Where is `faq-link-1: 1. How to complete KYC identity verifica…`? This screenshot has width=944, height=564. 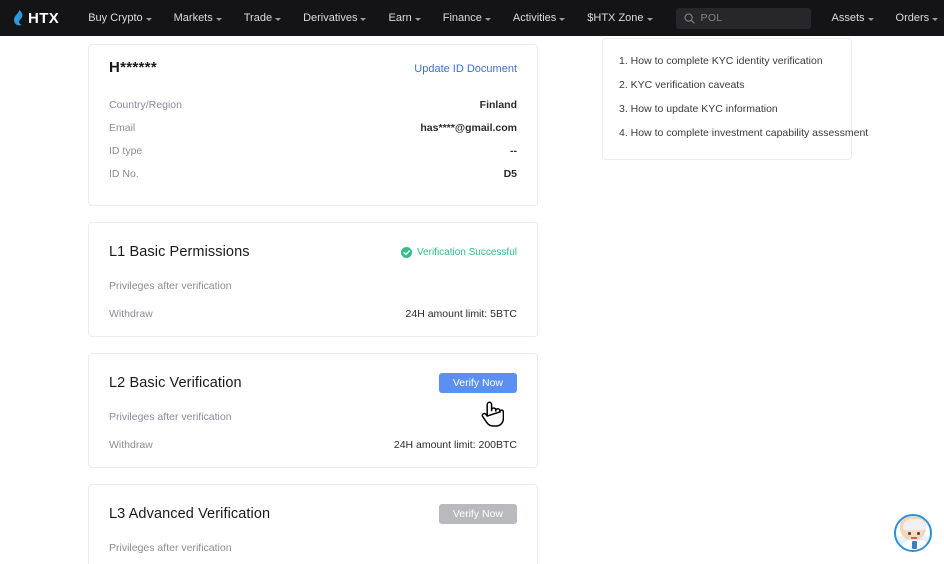 faq-link-1: 1. How to complete KYC identity verifica… is located at coordinates (727, 61).